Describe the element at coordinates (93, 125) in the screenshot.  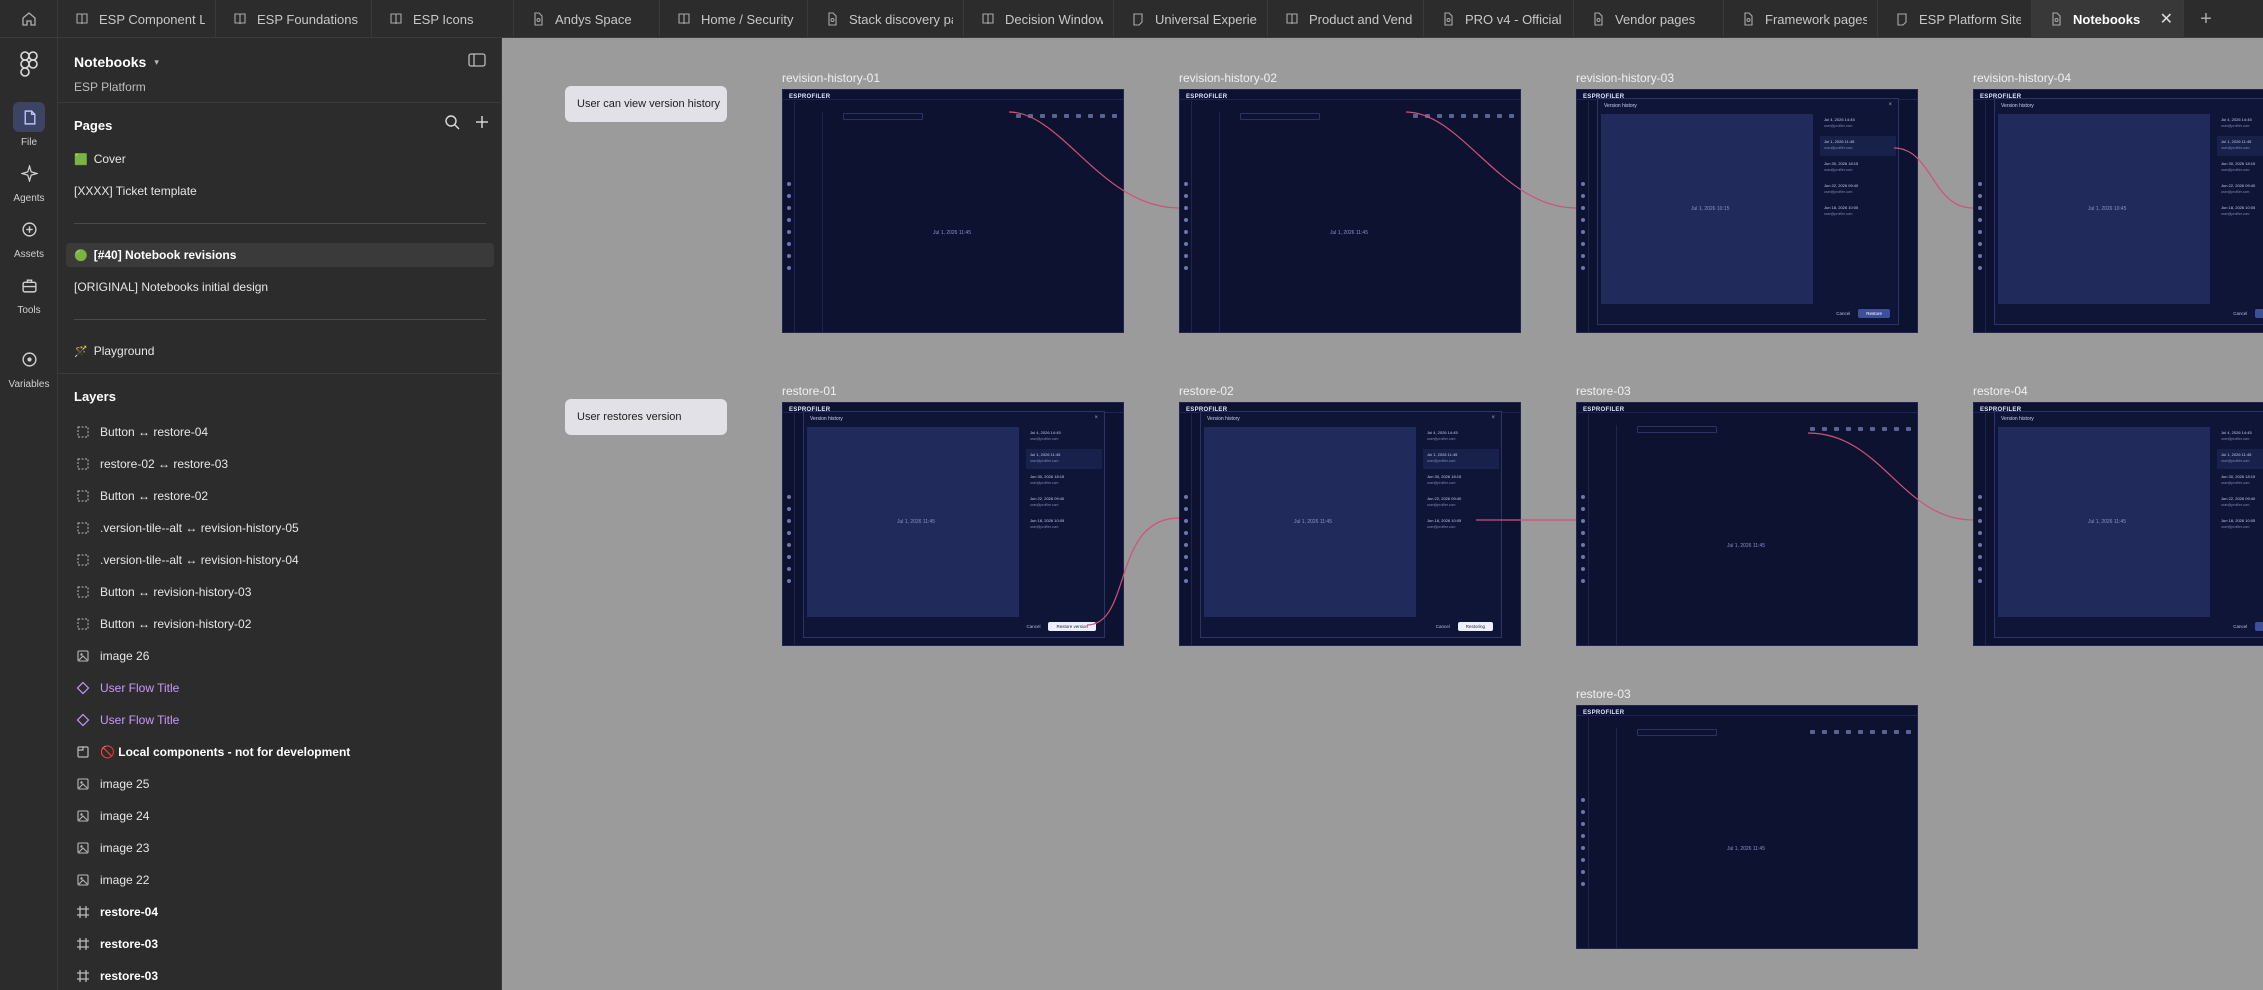
I see `pages-heading: Pages` at that location.